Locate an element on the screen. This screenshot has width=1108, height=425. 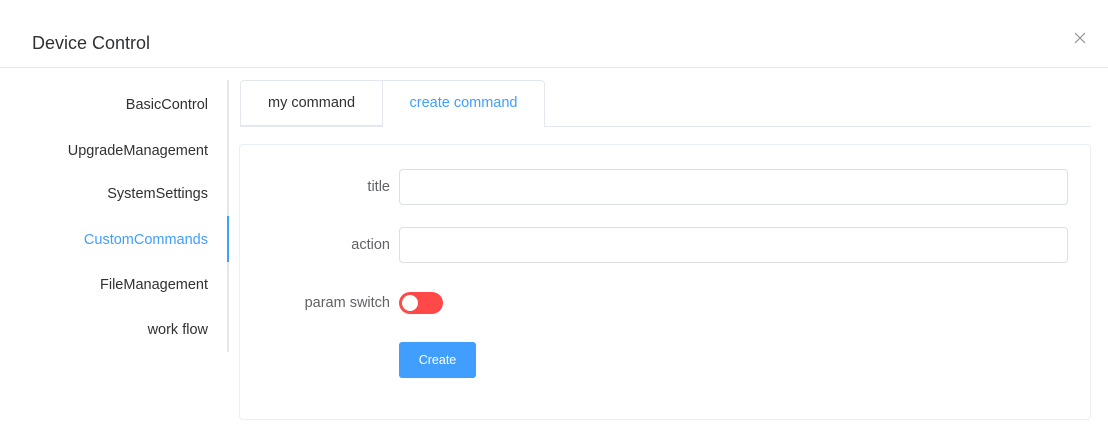
sidebar-item-custom-commands: CustomCommands is located at coordinates (146, 240).